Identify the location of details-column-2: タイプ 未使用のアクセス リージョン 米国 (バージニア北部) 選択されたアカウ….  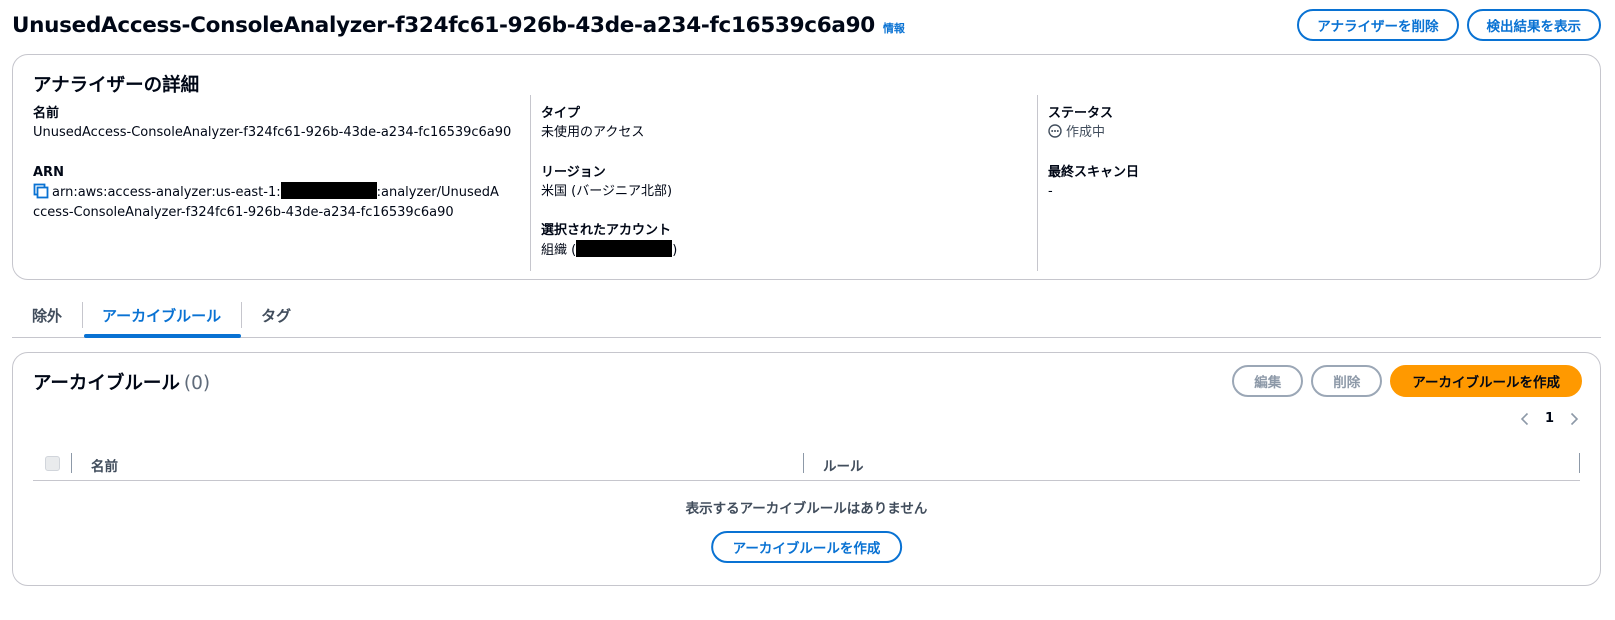
(783, 183).